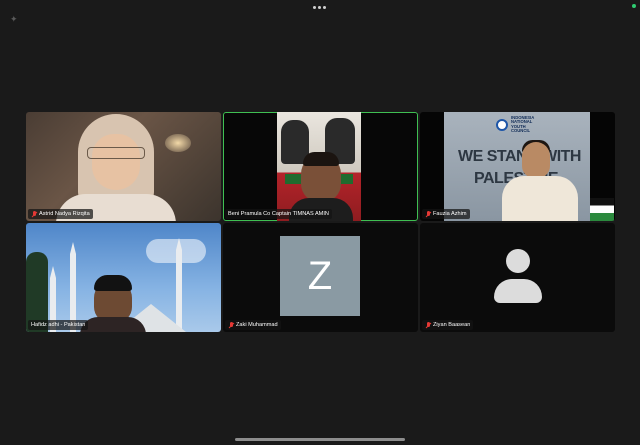  What do you see at coordinates (517, 277) in the screenshot?
I see `participant-tile-6: Ziyan Baasean` at bounding box center [517, 277].